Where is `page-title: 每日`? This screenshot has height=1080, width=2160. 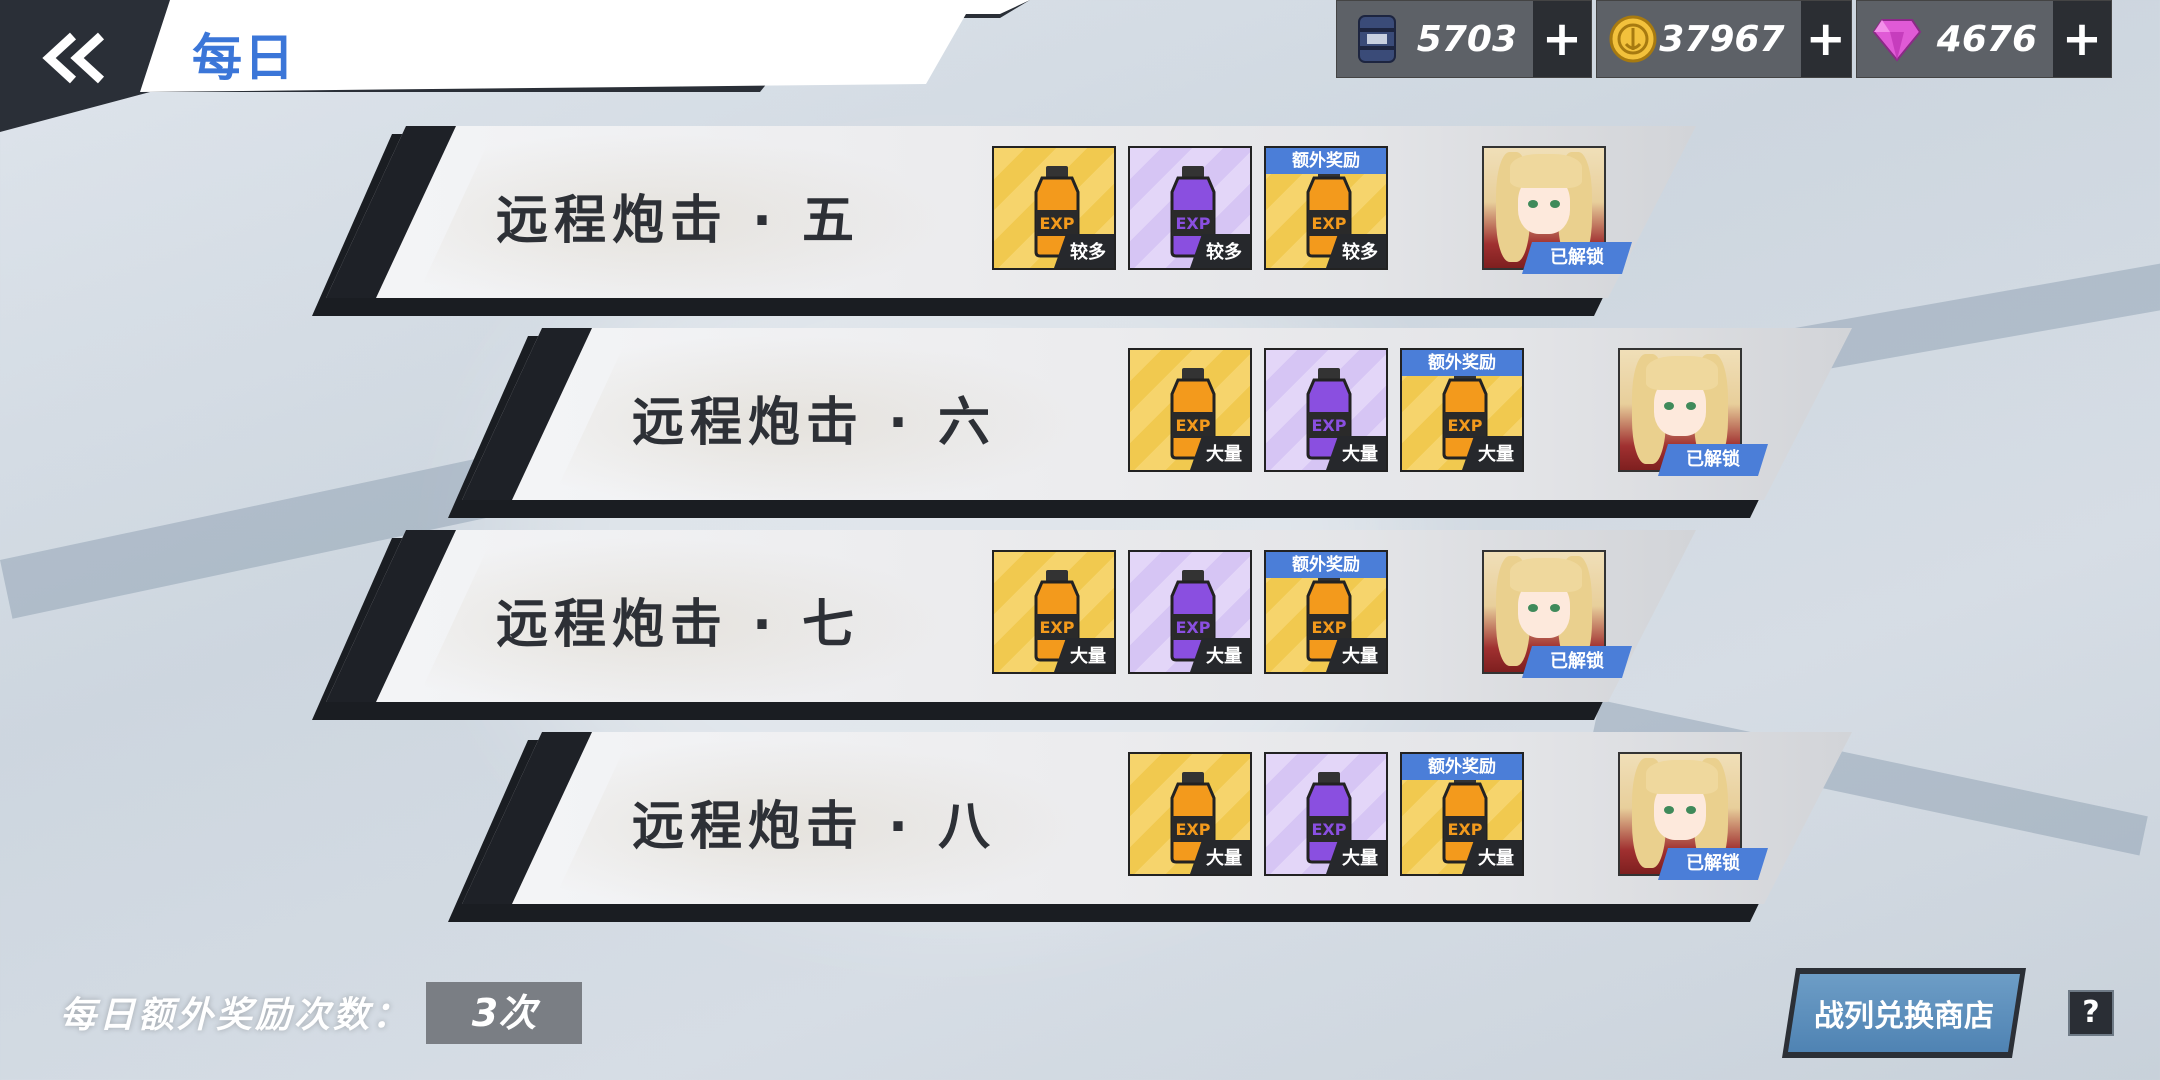
page-title: 每日 is located at coordinates (244, 58).